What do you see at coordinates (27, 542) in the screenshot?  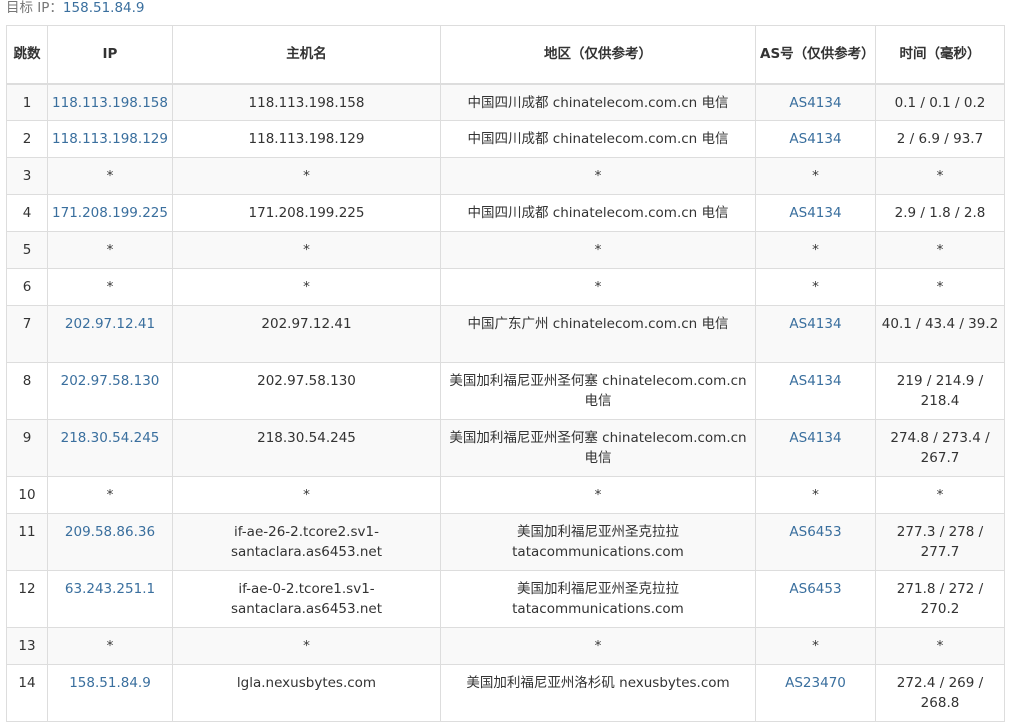 I see `hop-cell: 11` at bounding box center [27, 542].